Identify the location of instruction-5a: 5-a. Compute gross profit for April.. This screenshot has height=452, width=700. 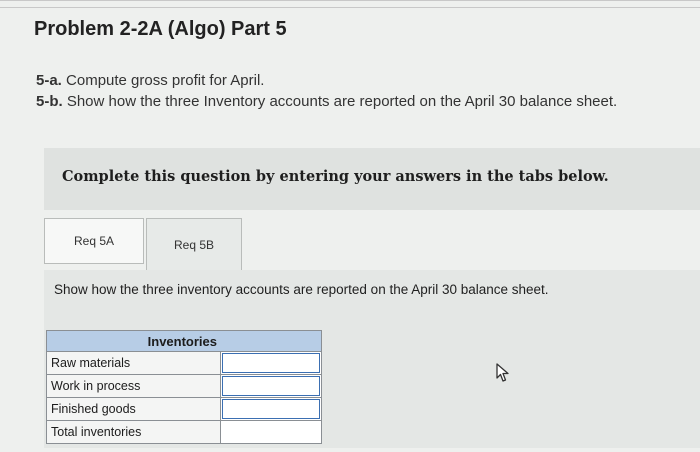
(150, 80).